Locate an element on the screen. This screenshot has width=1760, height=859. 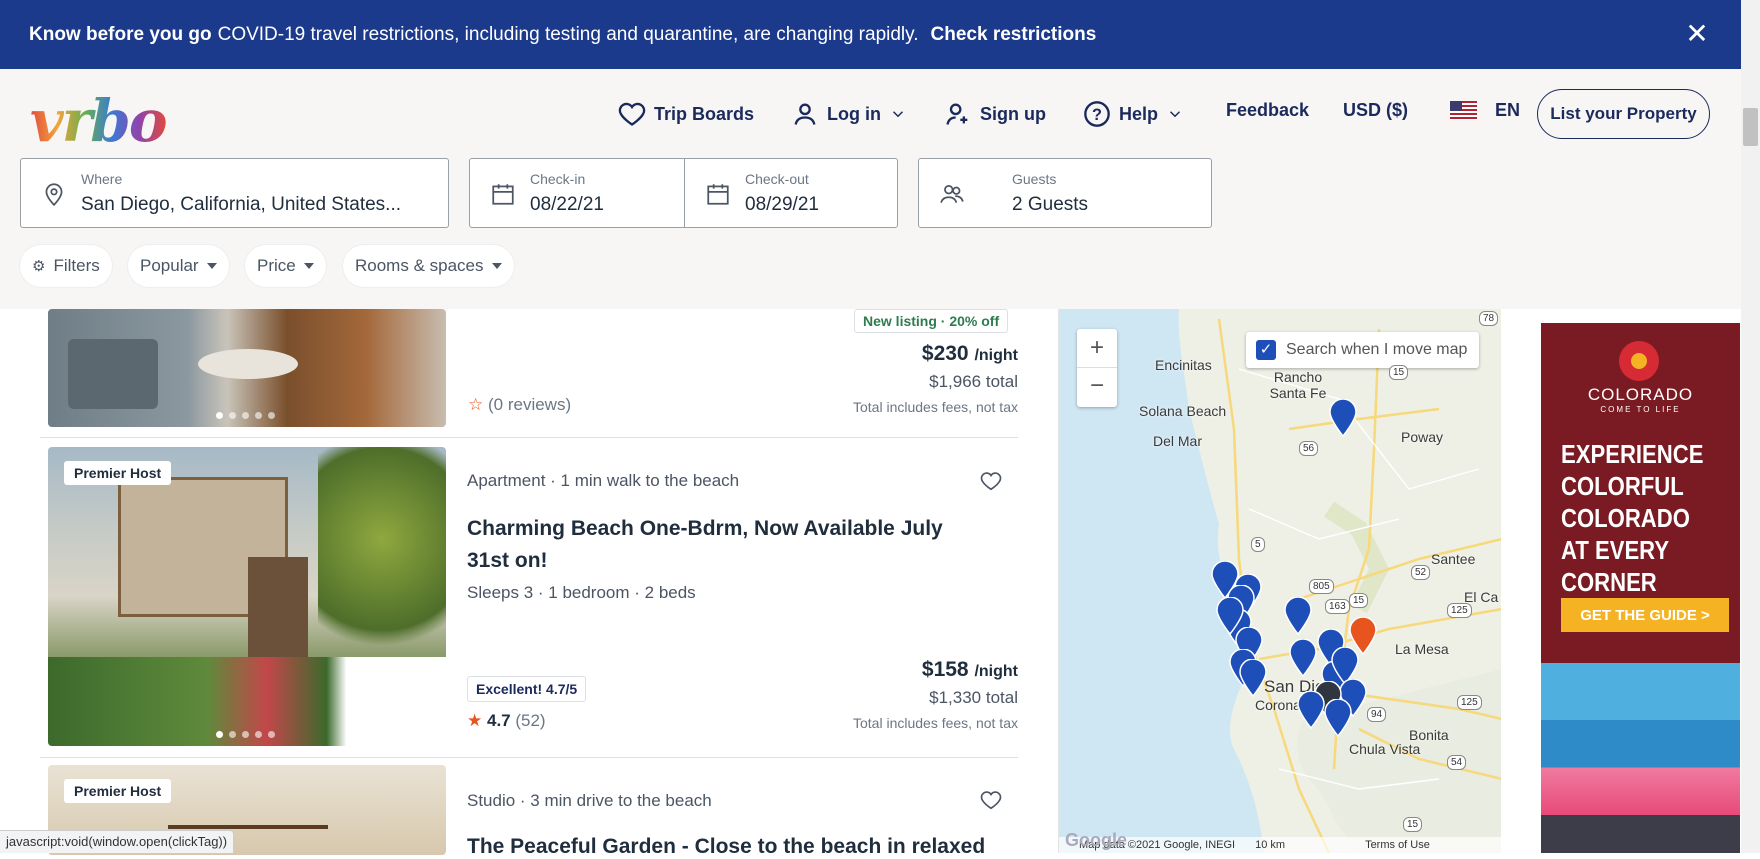
rooms-dropdown: Rooms & spaces is located at coordinates (428, 266).